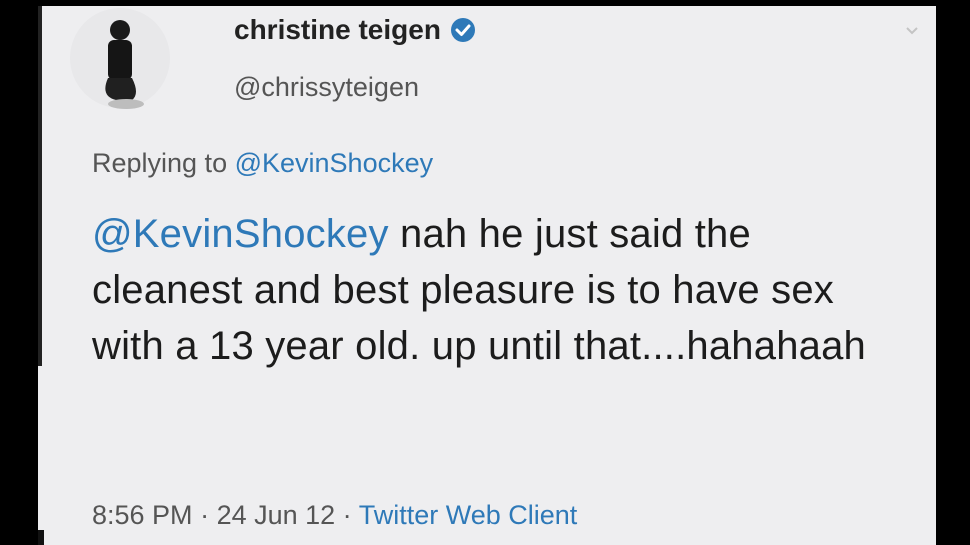 This screenshot has height=545, width=970. I want to click on author-handle: @chrissyteigen, so click(326, 87).